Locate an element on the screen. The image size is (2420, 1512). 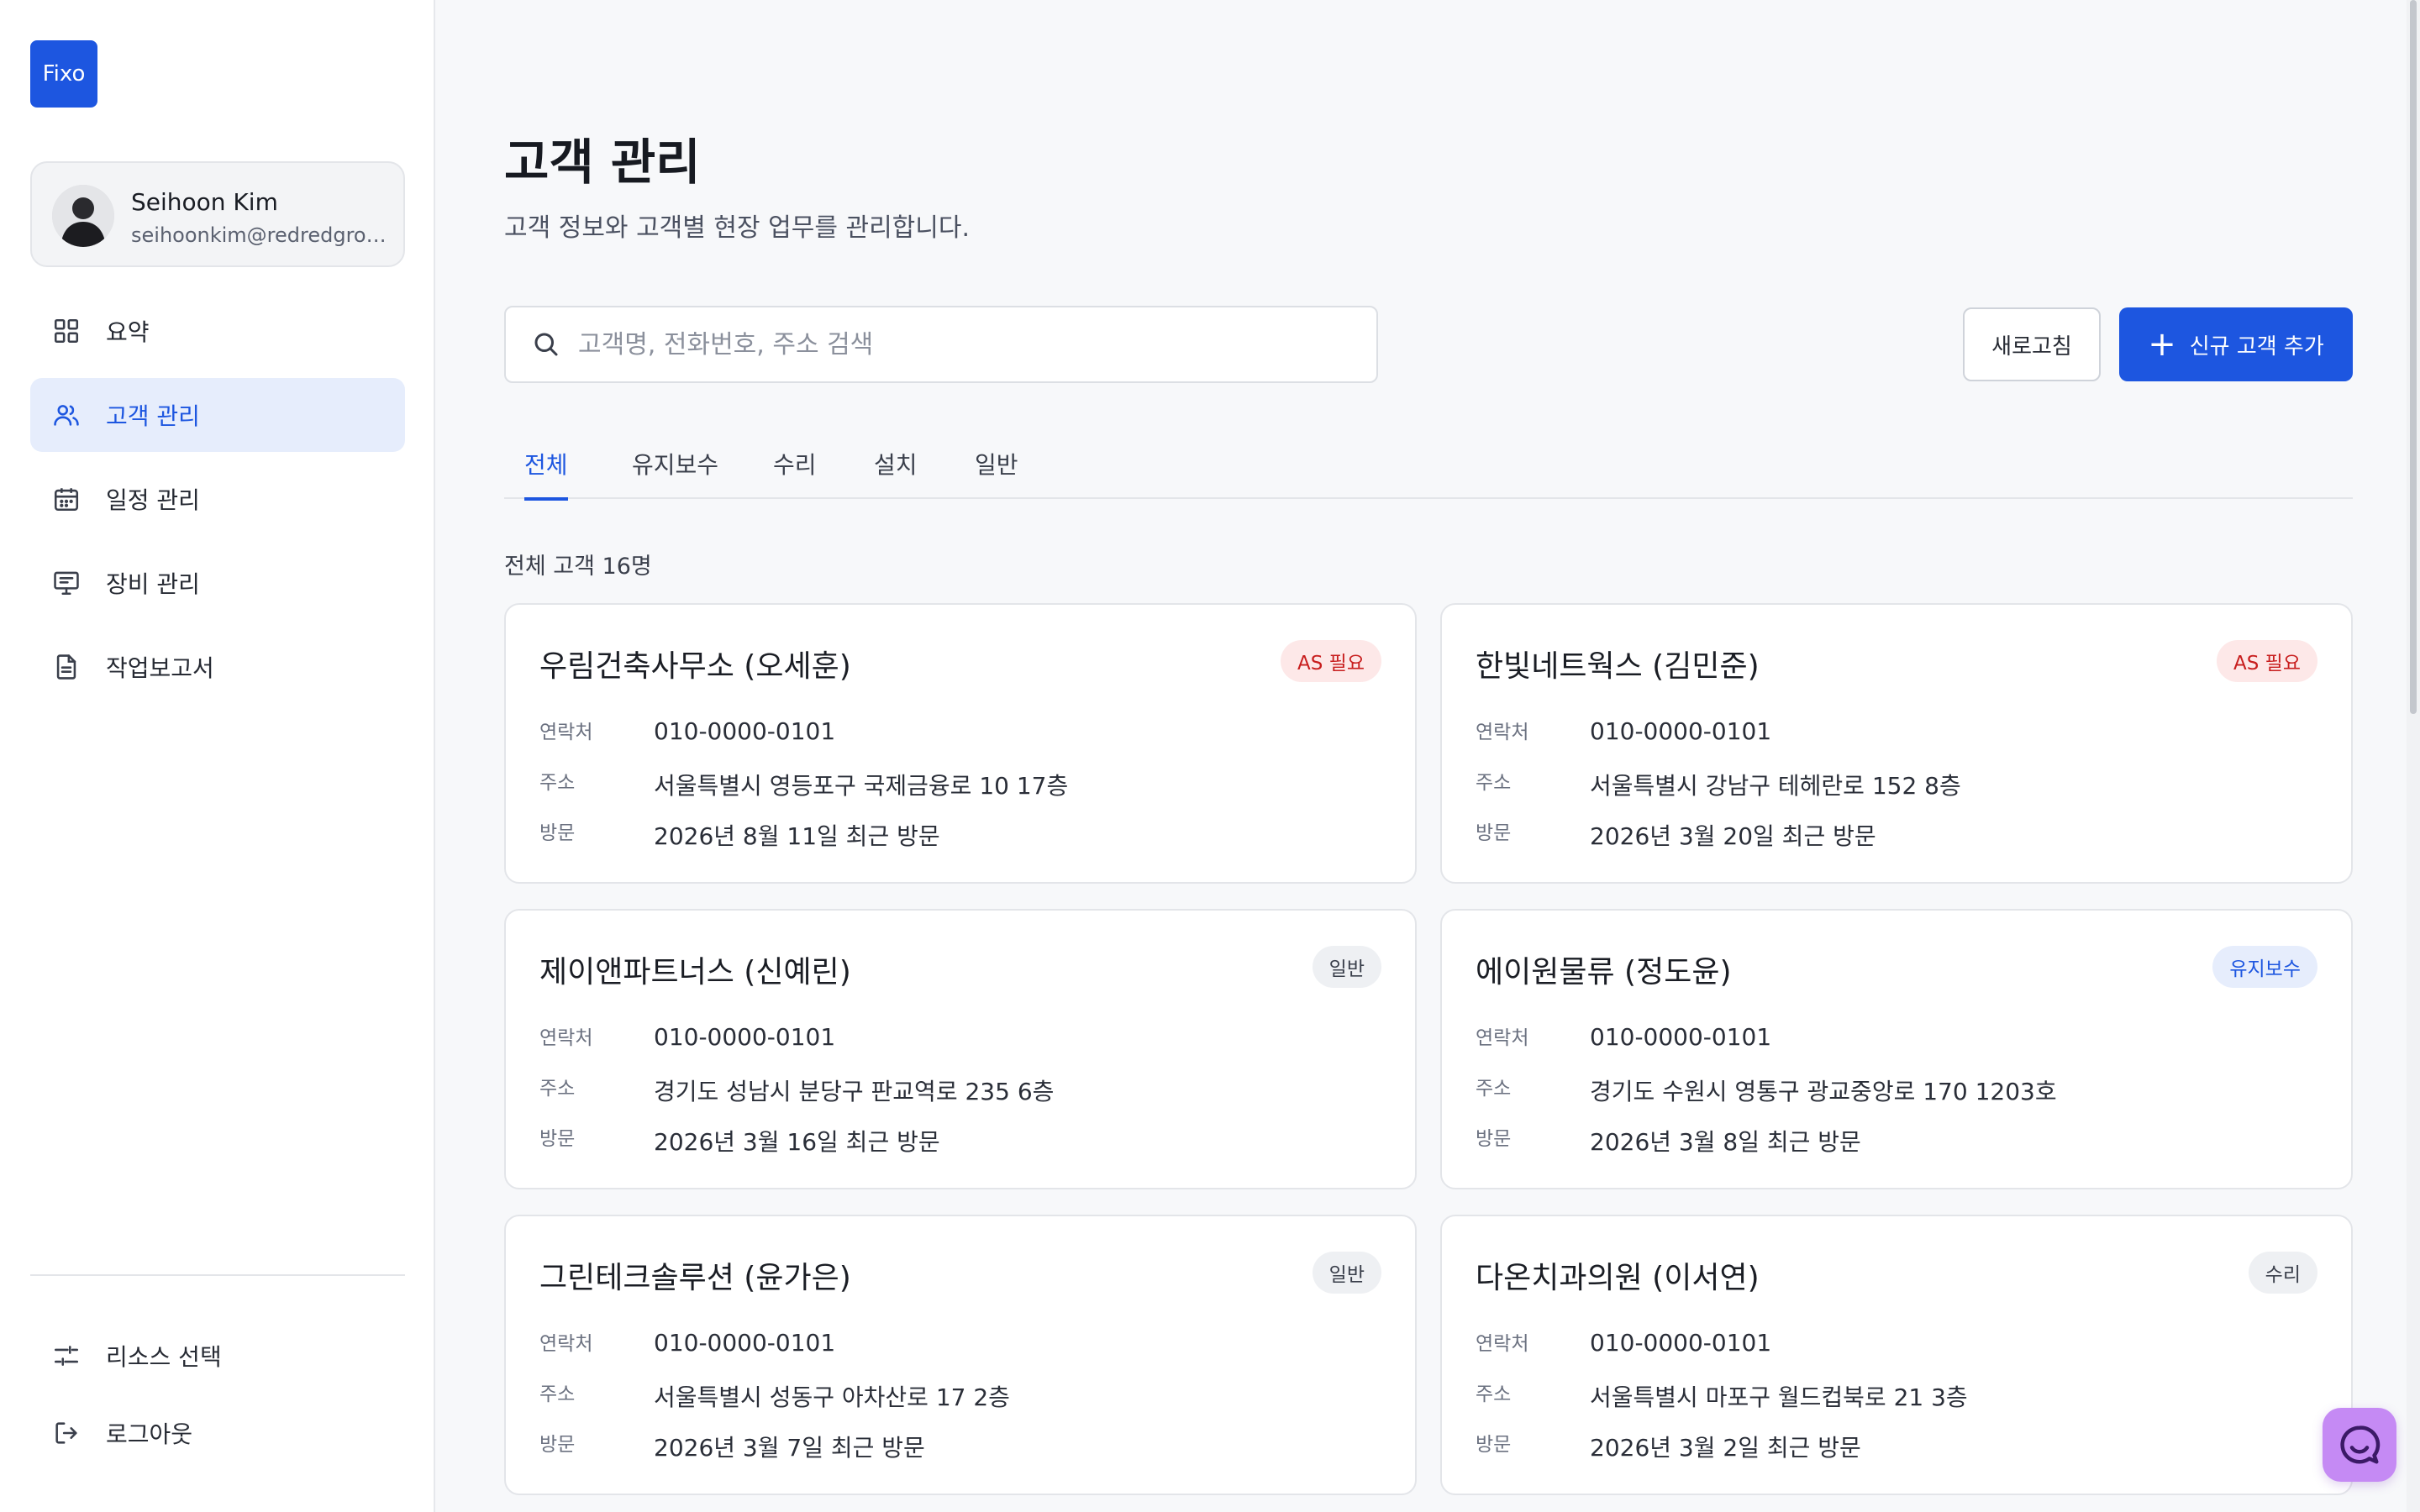
profile-name: Seihoon Kim is located at coordinates (204, 202).